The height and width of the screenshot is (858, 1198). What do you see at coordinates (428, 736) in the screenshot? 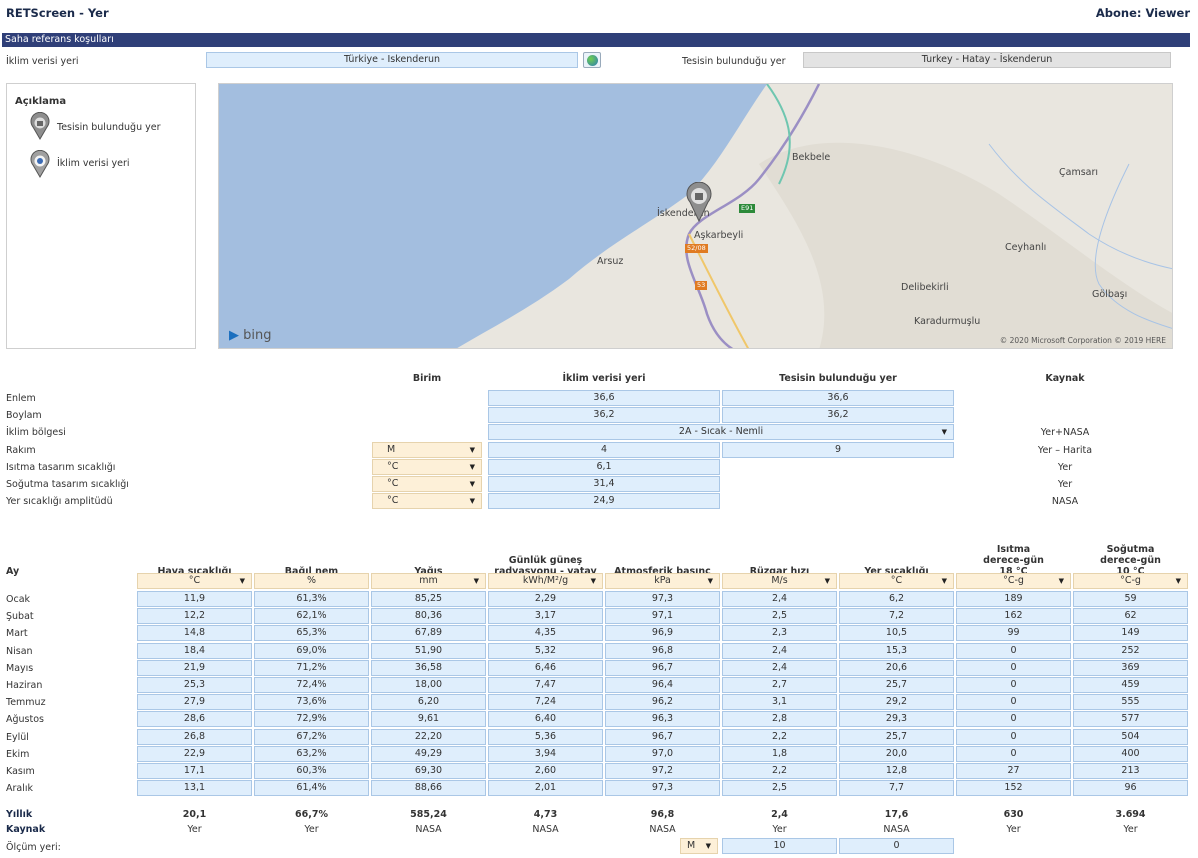
I see `precipitation-cell: 22,20` at bounding box center [428, 736].